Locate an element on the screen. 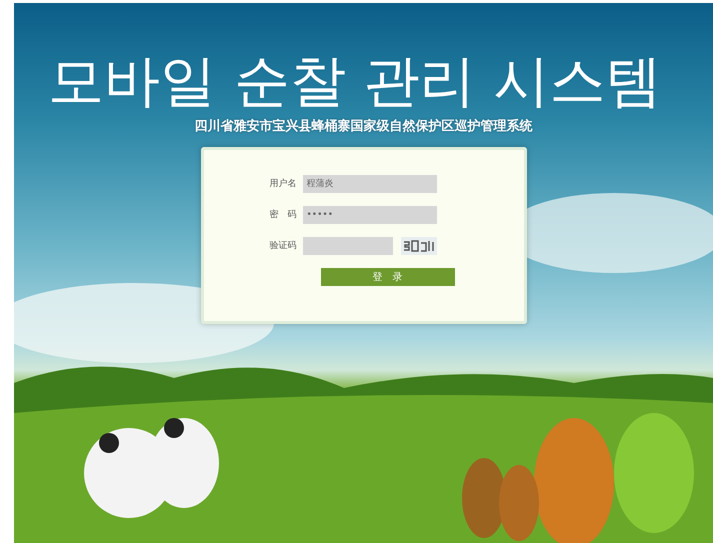 The height and width of the screenshot is (543, 713). system-title: 四川省雅安市宝兴县蜂桶寨国家级自然保护区巡护管理系统 is located at coordinates (363, 126).